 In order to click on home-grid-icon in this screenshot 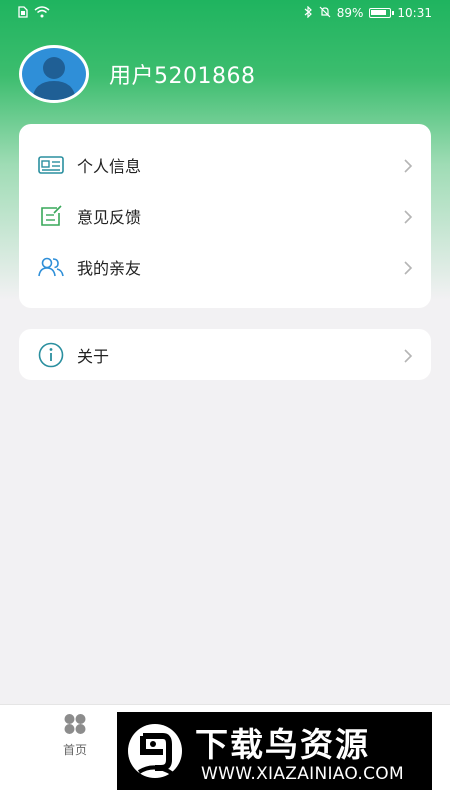, I will do `click(75, 726)`.